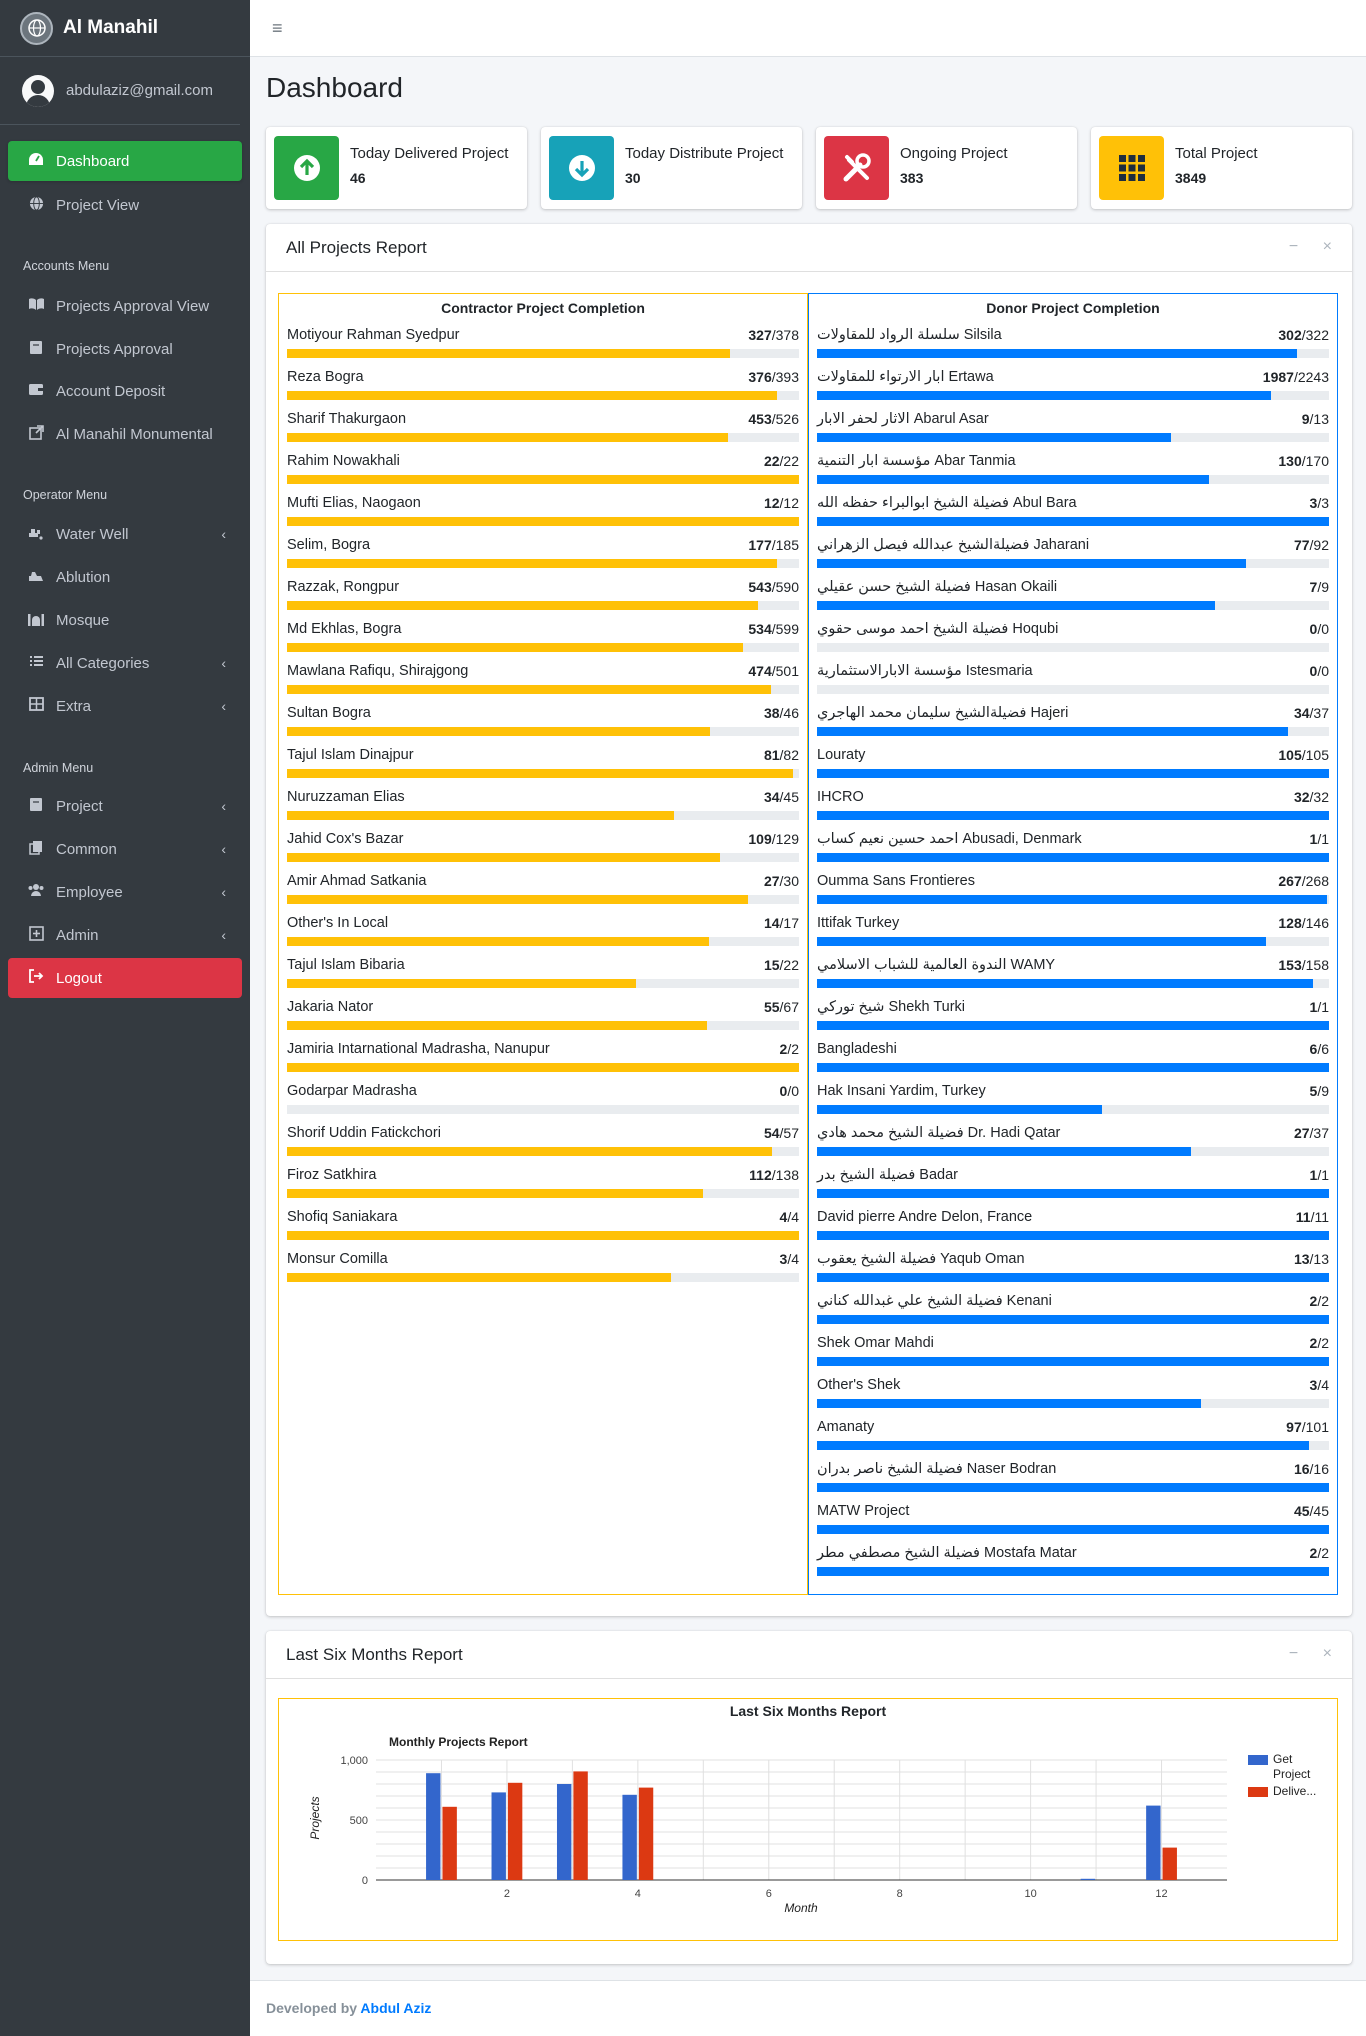  Describe the element at coordinates (1323, 1301) in the screenshot. I see `progress-total: /2` at that location.